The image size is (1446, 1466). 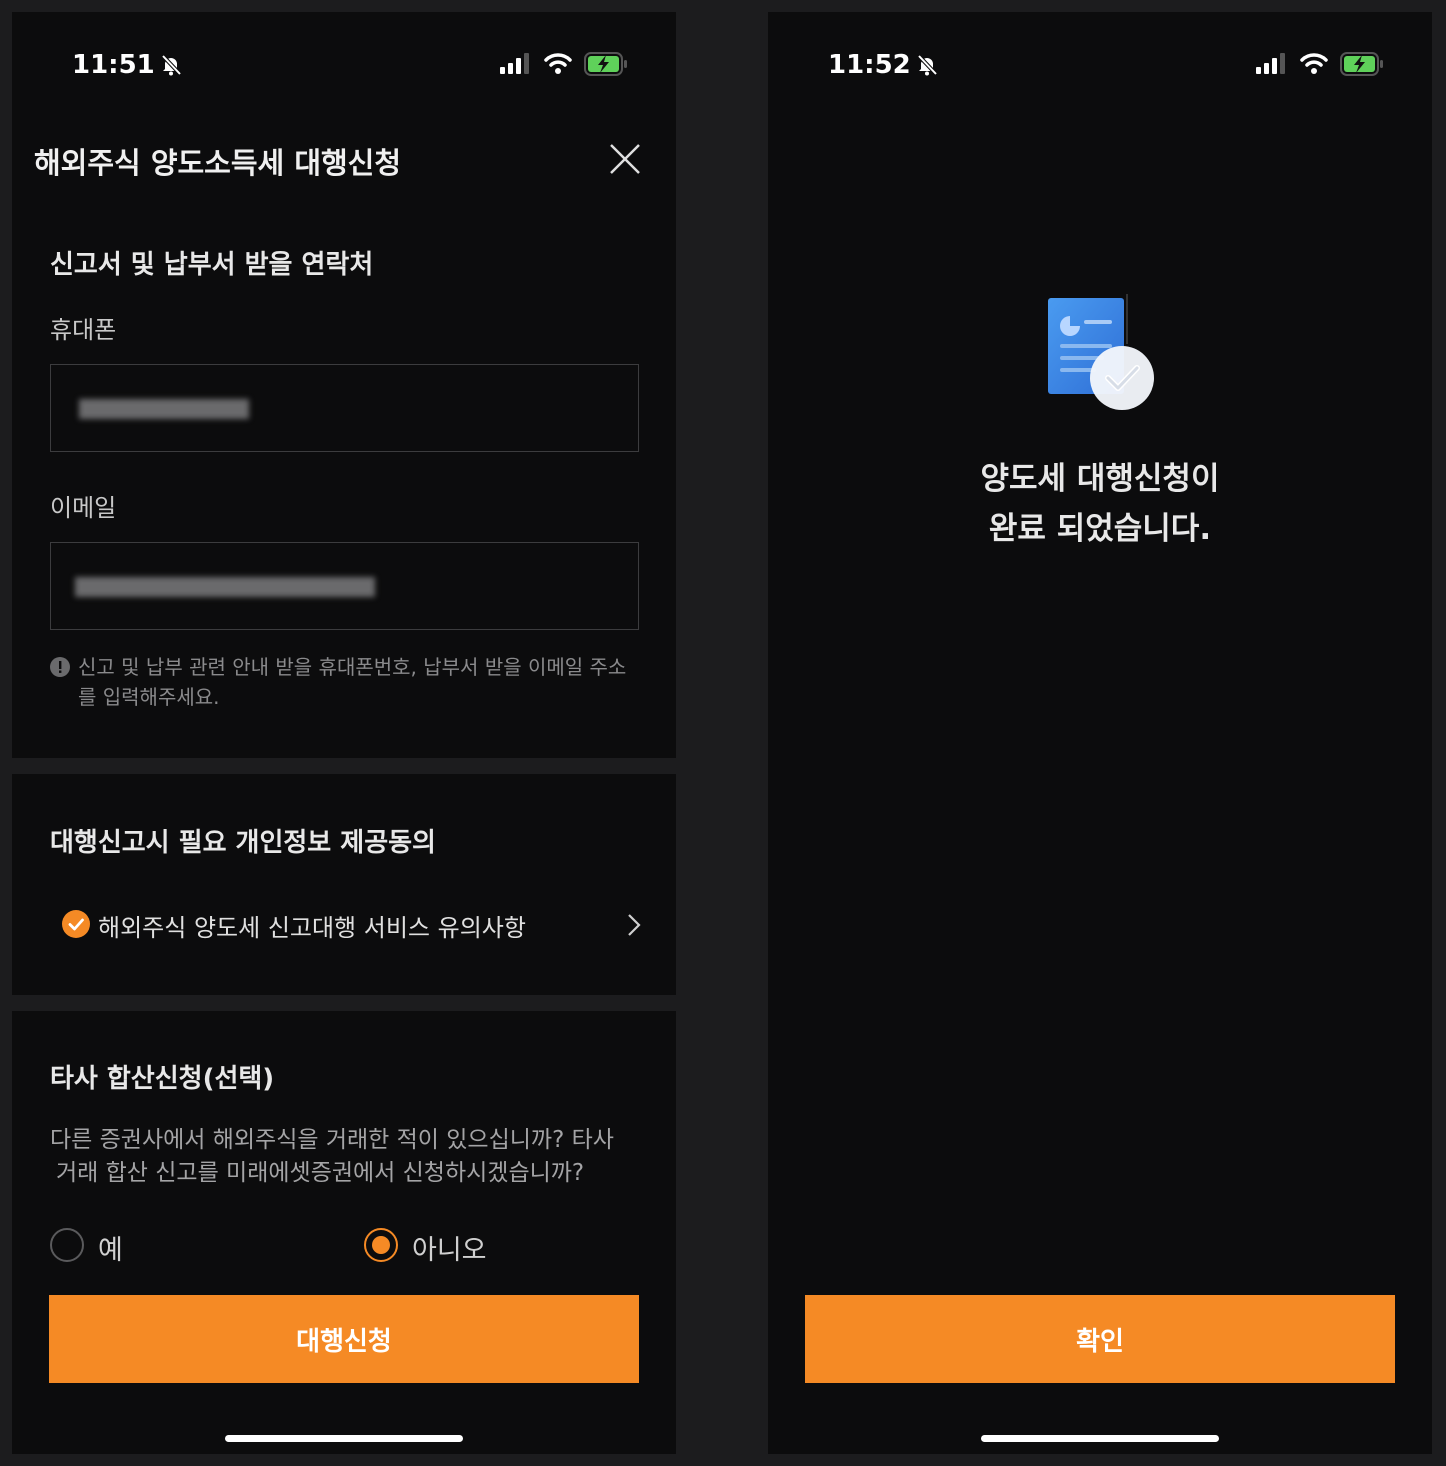 What do you see at coordinates (1100, 479) in the screenshot?
I see `completion-message-line1: 양도세 대행신청이` at bounding box center [1100, 479].